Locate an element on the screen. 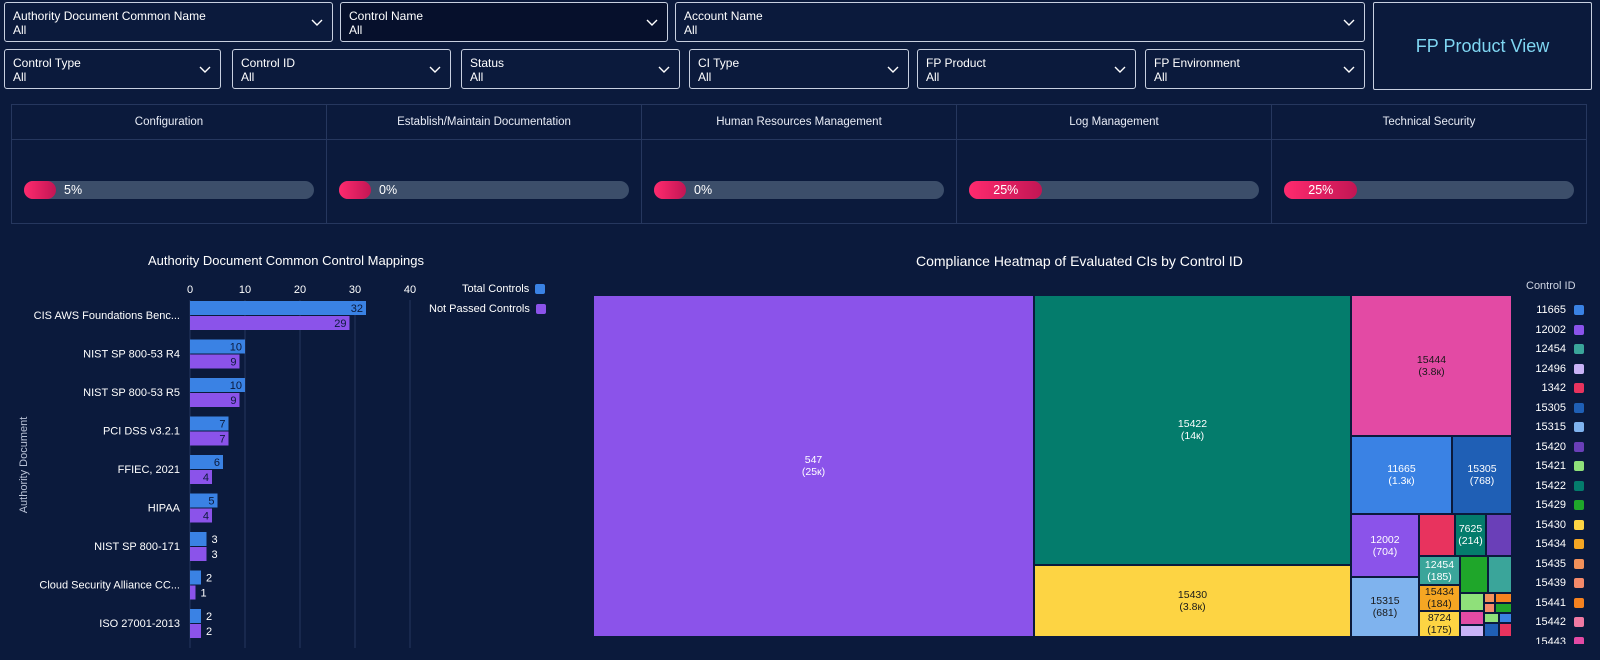  legend-label: 15442 is located at coordinates (1550, 622).